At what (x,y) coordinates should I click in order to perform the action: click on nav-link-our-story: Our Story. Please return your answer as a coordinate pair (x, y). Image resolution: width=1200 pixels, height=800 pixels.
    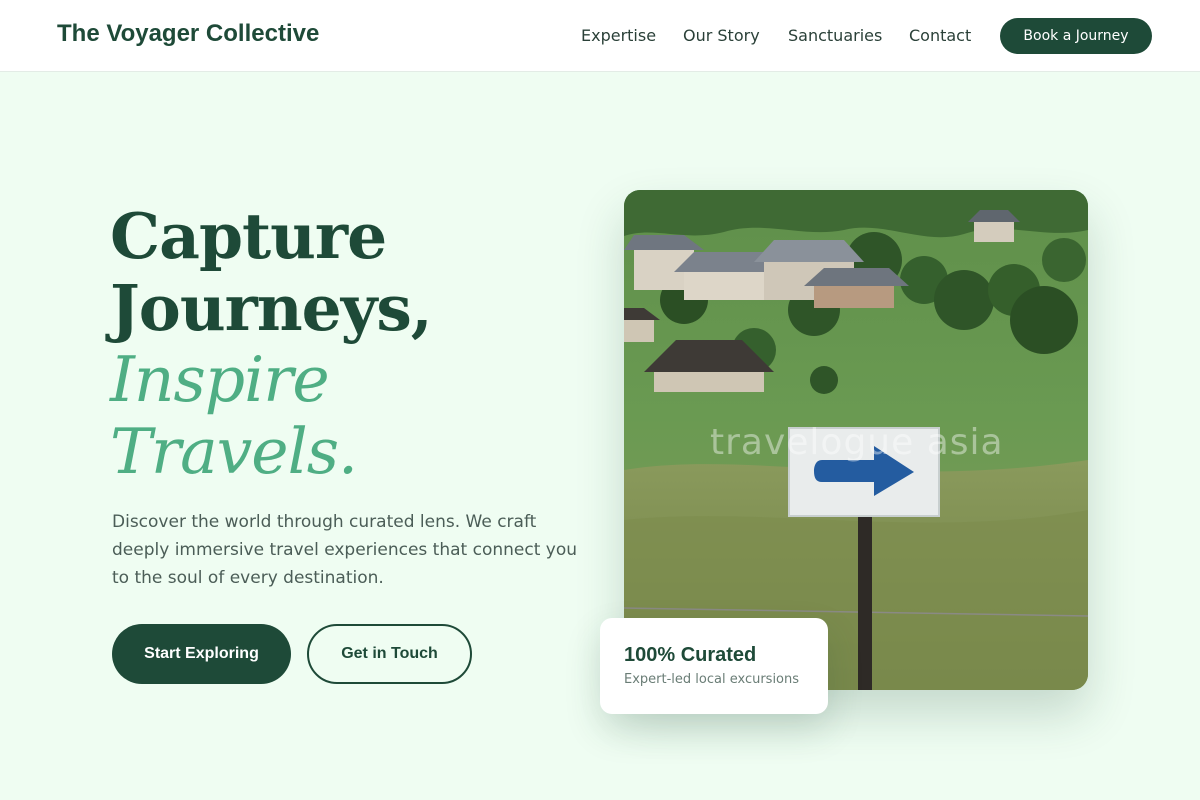
    Looking at the image, I should click on (721, 35).